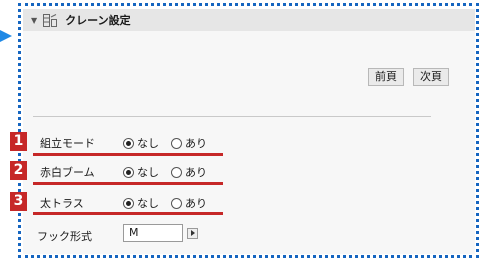 The width and height of the screenshot is (488, 265). Describe the element at coordinates (242, 202) in the screenshot. I see `thick-truss-row: 3 太トラス なし あり` at that location.